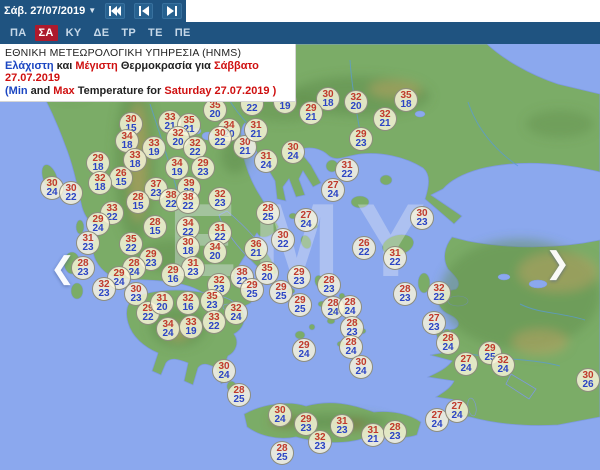 The height and width of the screenshot is (470, 600). What do you see at coordinates (300, 33) in the screenshot?
I see `day-tabs: ΠΑ ΣΑ ΚΥ ΔΕ ΤΡ ΤΕ ΠΕ` at bounding box center [300, 33].